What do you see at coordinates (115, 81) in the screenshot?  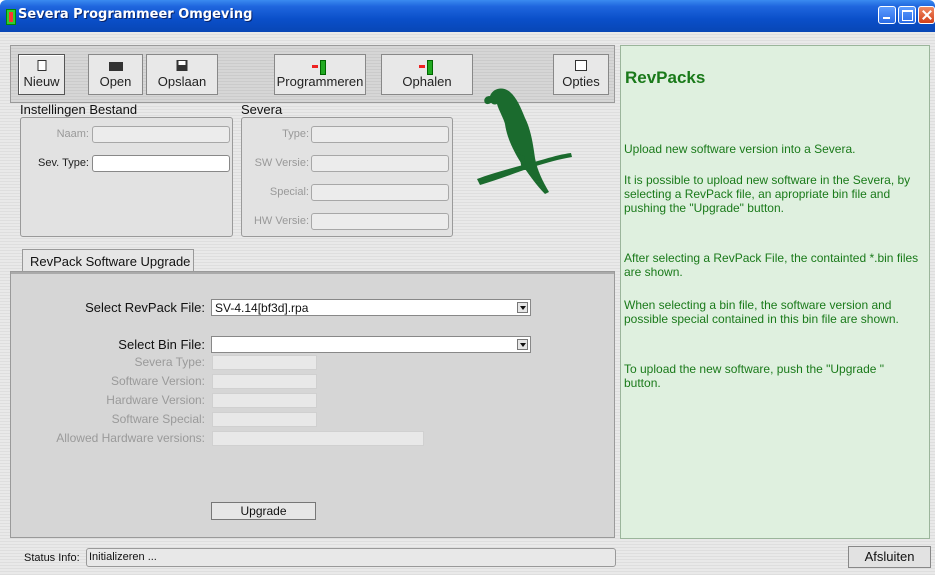 I see `open-button-label: Open` at bounding box center [115, 81].